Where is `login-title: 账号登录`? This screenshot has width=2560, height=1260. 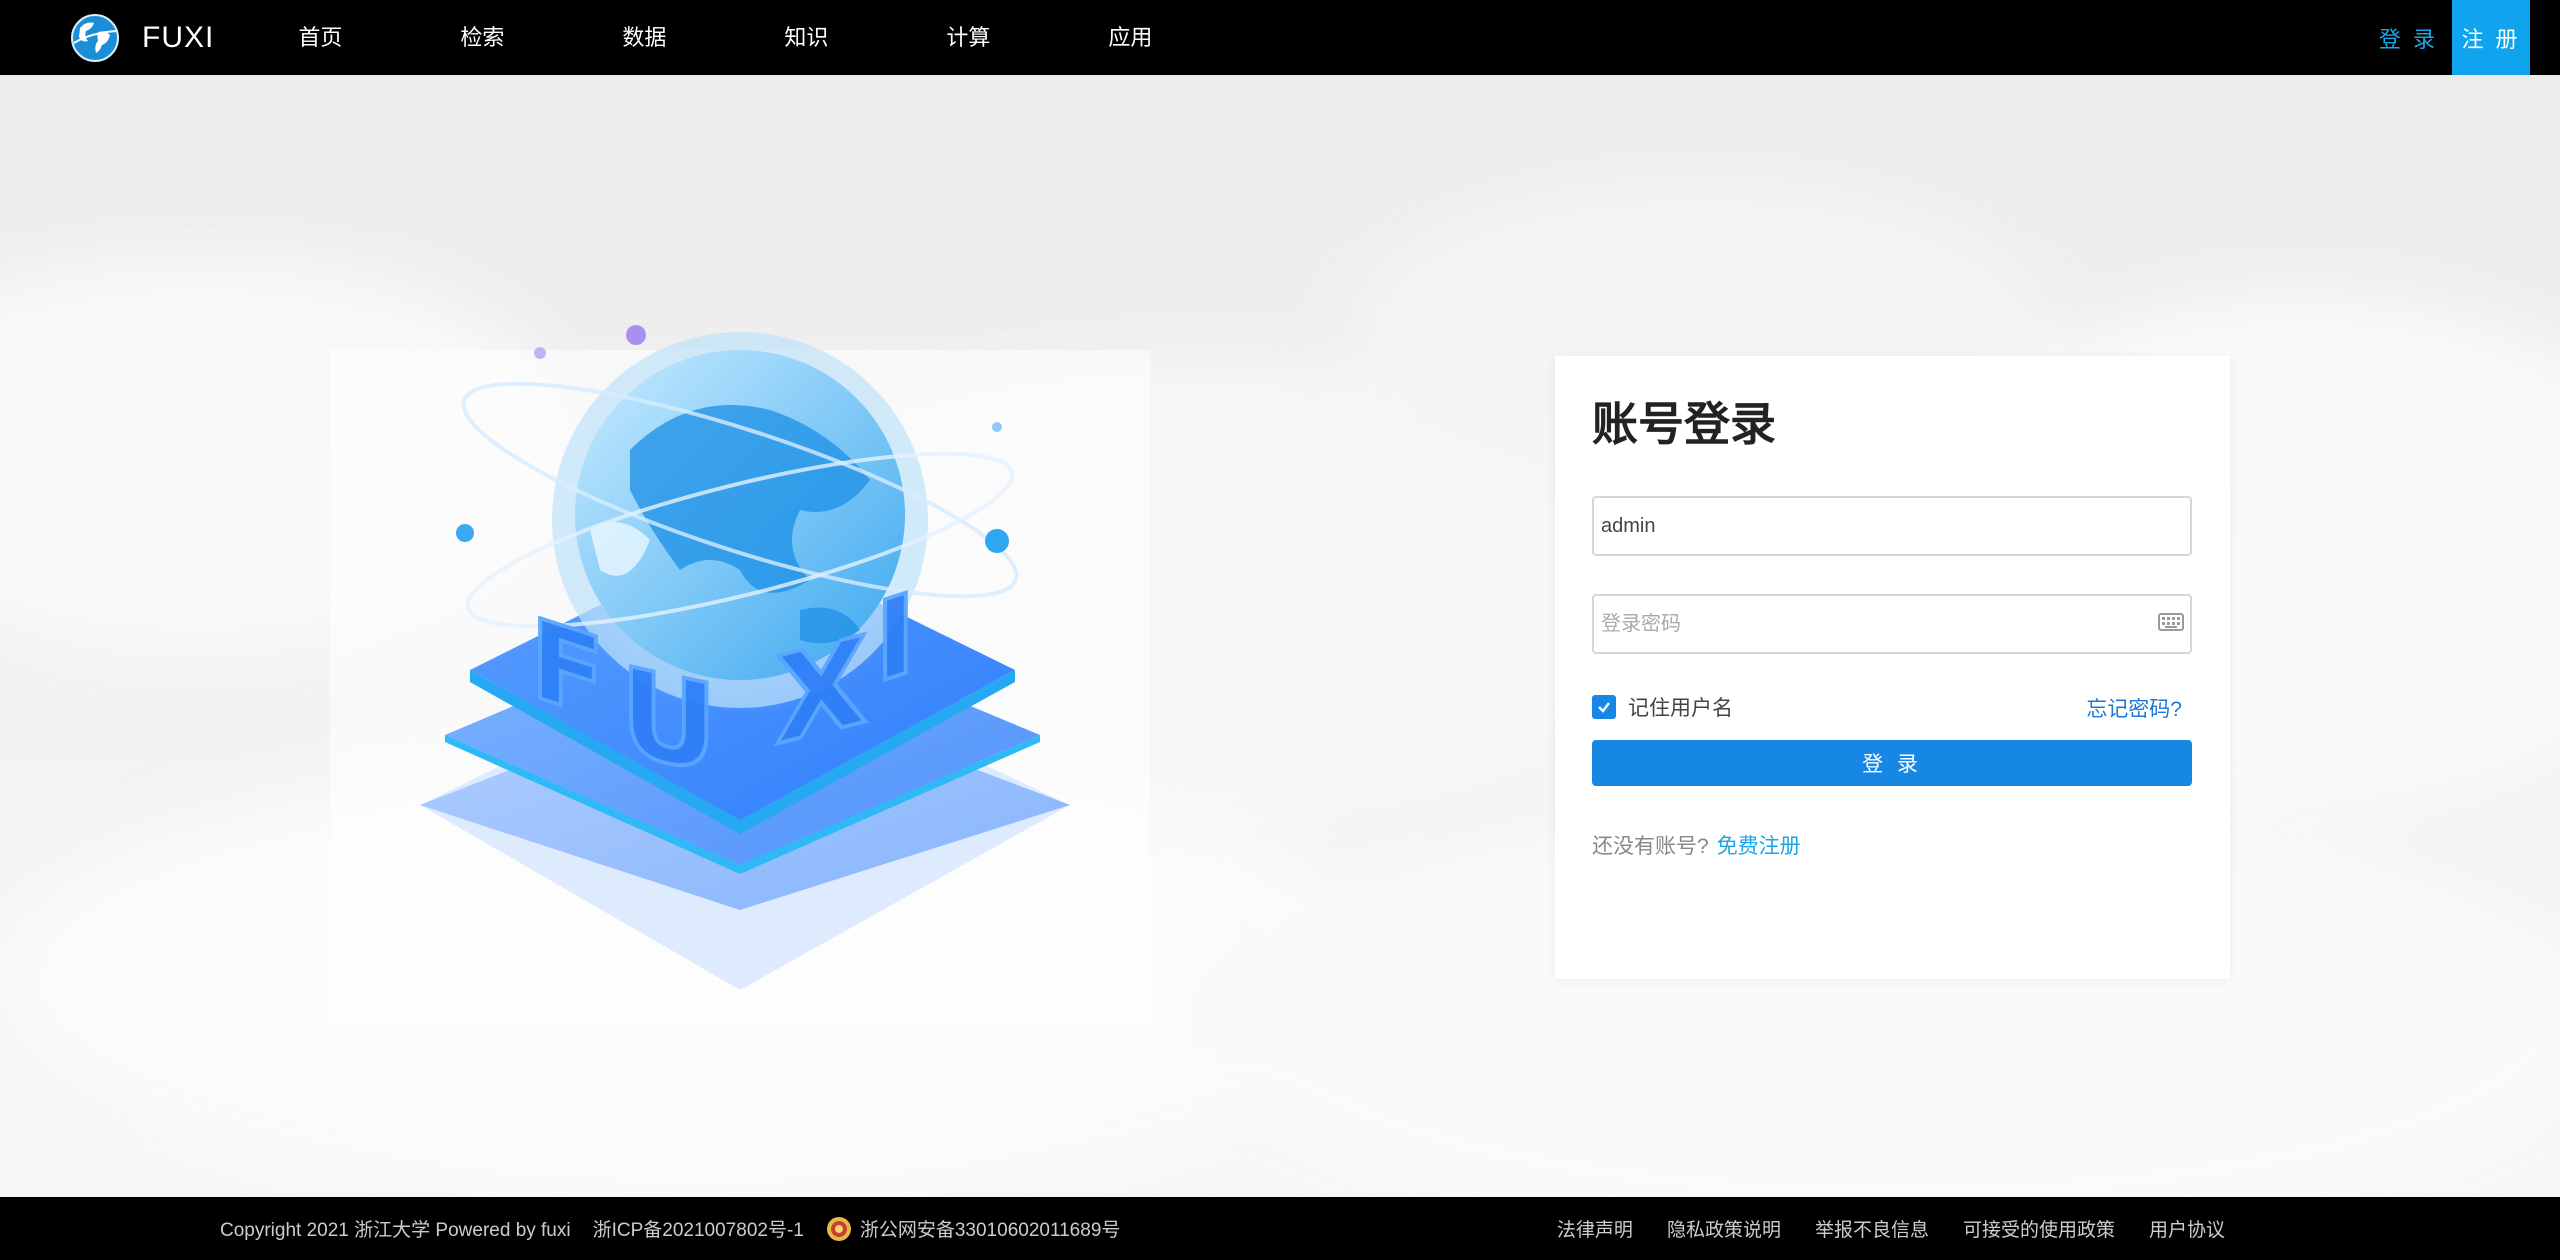 login-title: 账号登录 is located at coordinates (1684, 424).